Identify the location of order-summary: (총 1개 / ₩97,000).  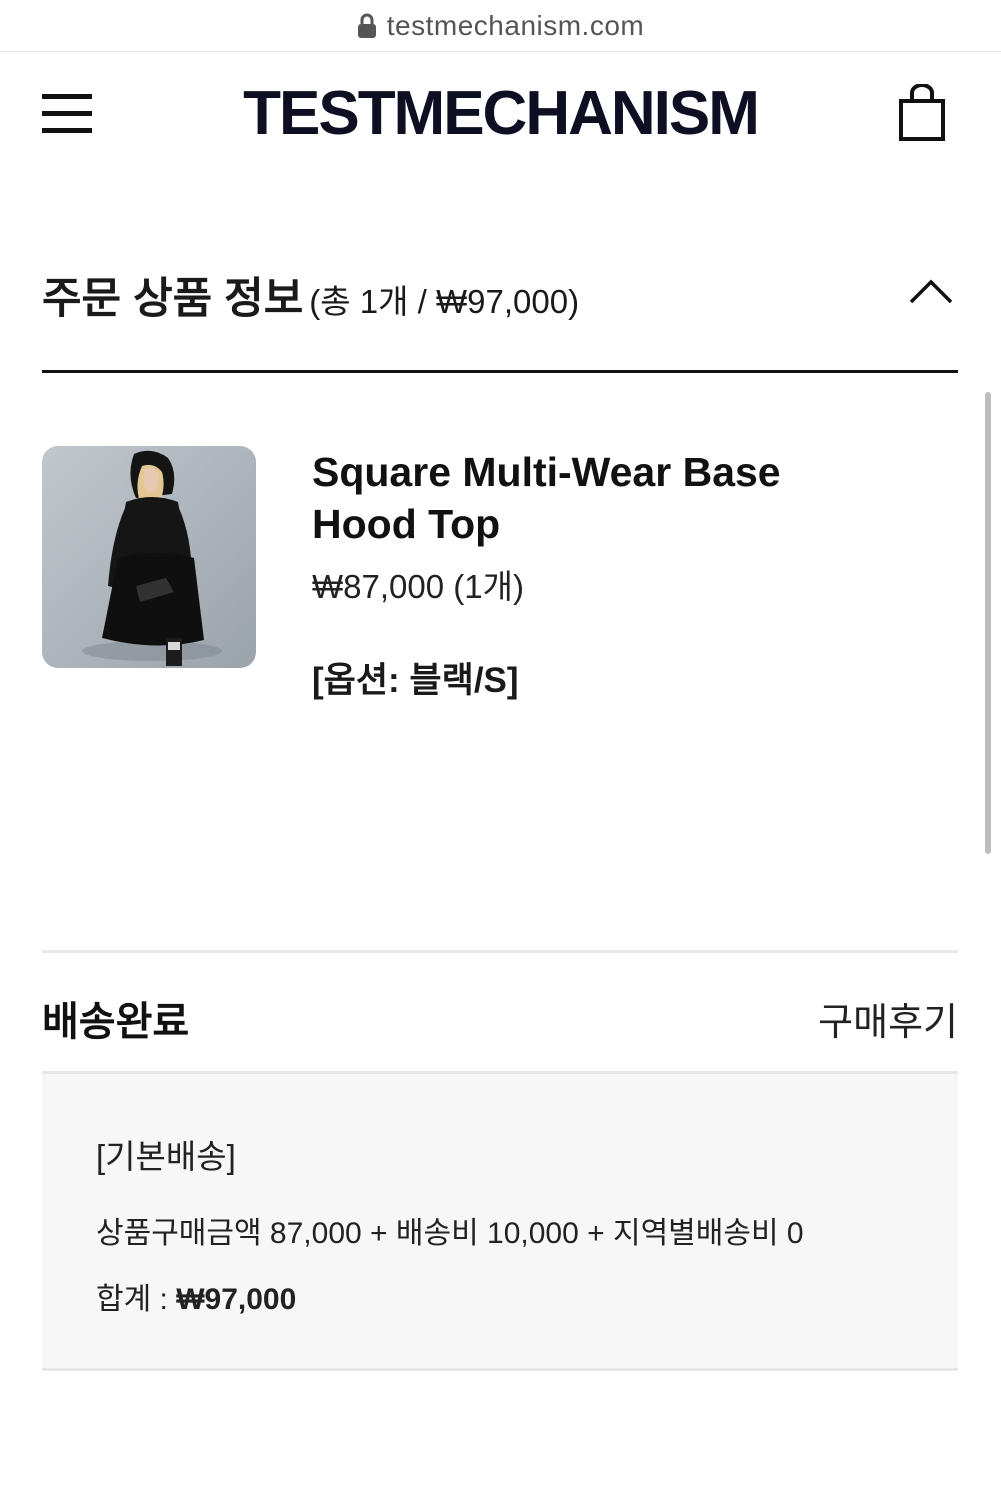
(444, 301).